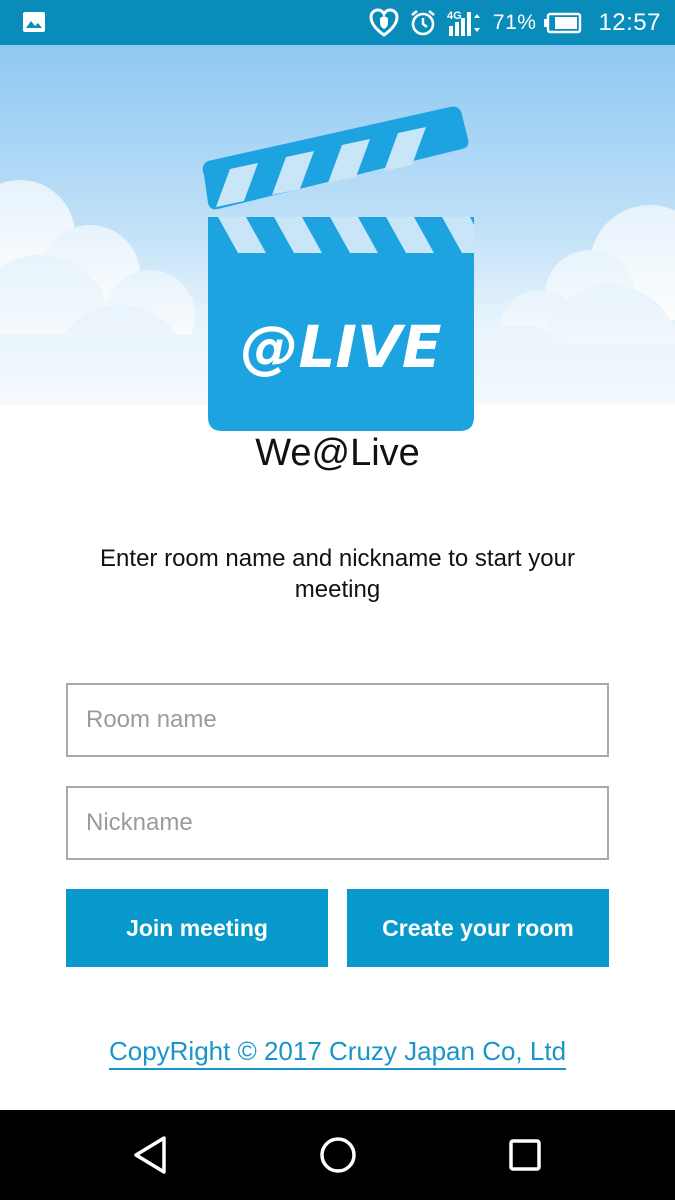 This screenshot has width=675, height=1200. I want to click on heart-shield-icon, so click(384, 22).